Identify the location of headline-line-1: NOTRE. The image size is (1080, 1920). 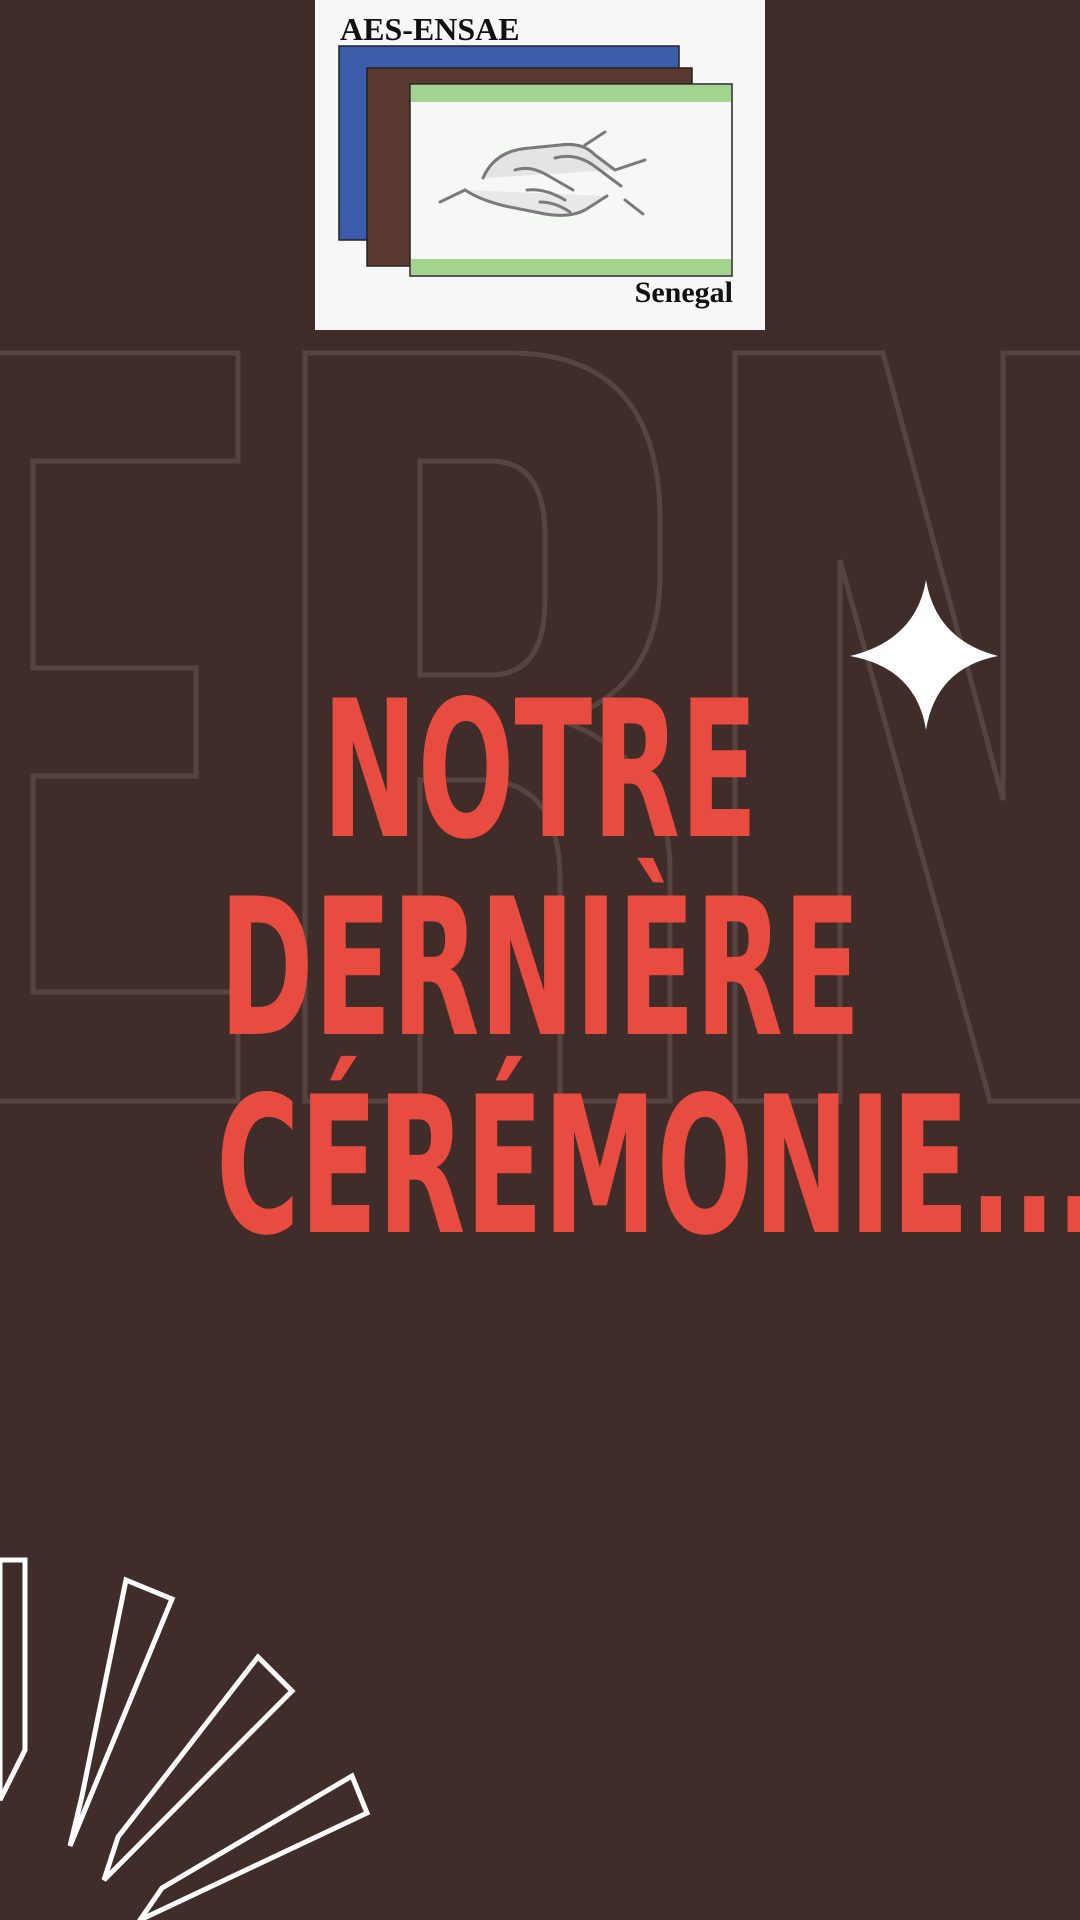
(540, 770).